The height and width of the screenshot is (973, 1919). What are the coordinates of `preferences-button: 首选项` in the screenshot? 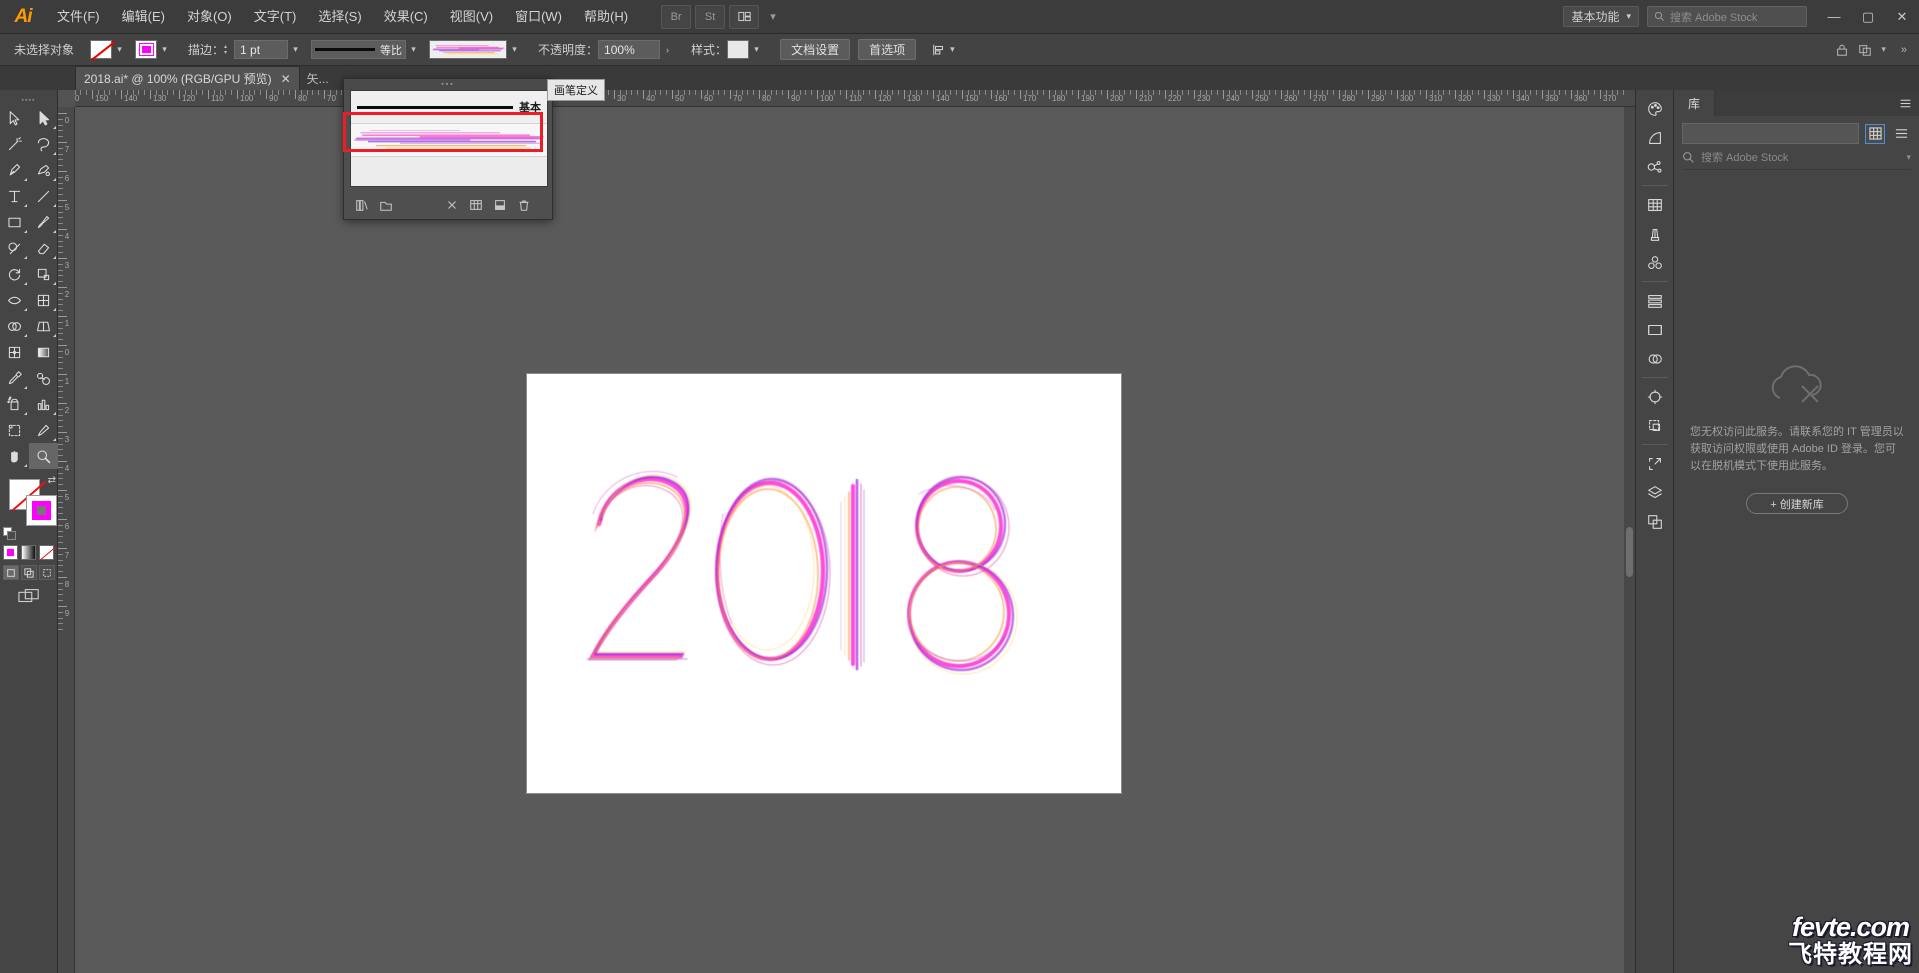 It's located at (887, 49).